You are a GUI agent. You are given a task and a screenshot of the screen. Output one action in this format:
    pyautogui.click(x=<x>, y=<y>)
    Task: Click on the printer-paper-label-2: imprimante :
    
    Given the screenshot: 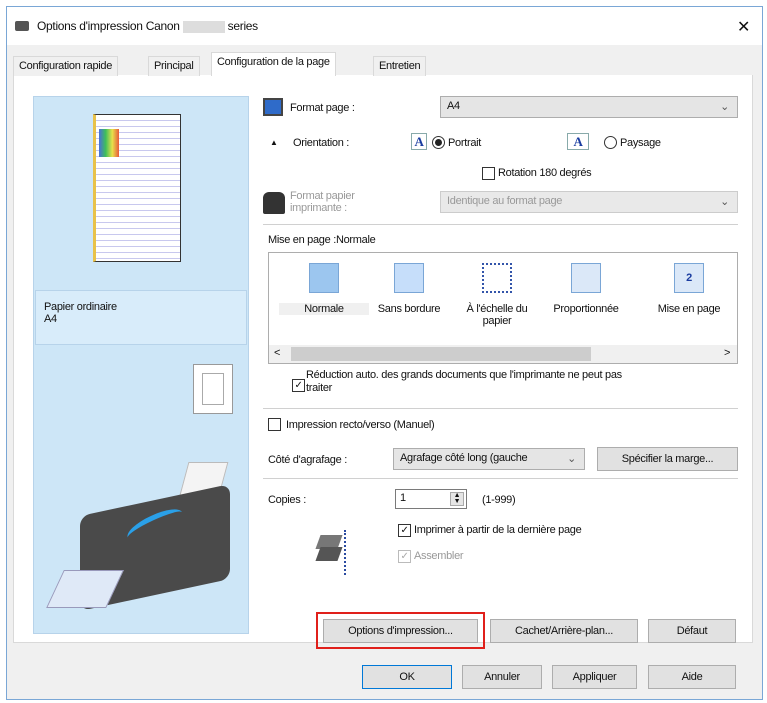 What is the action you would take?
    pyautogui.click(x=318, y=208)
    